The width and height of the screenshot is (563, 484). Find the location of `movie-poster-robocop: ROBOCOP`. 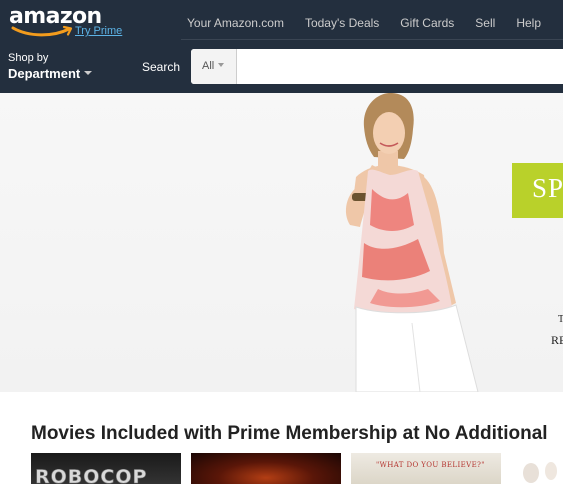

movie-poster-robocop: ROBOCOP is located at coordinates (106, 468).